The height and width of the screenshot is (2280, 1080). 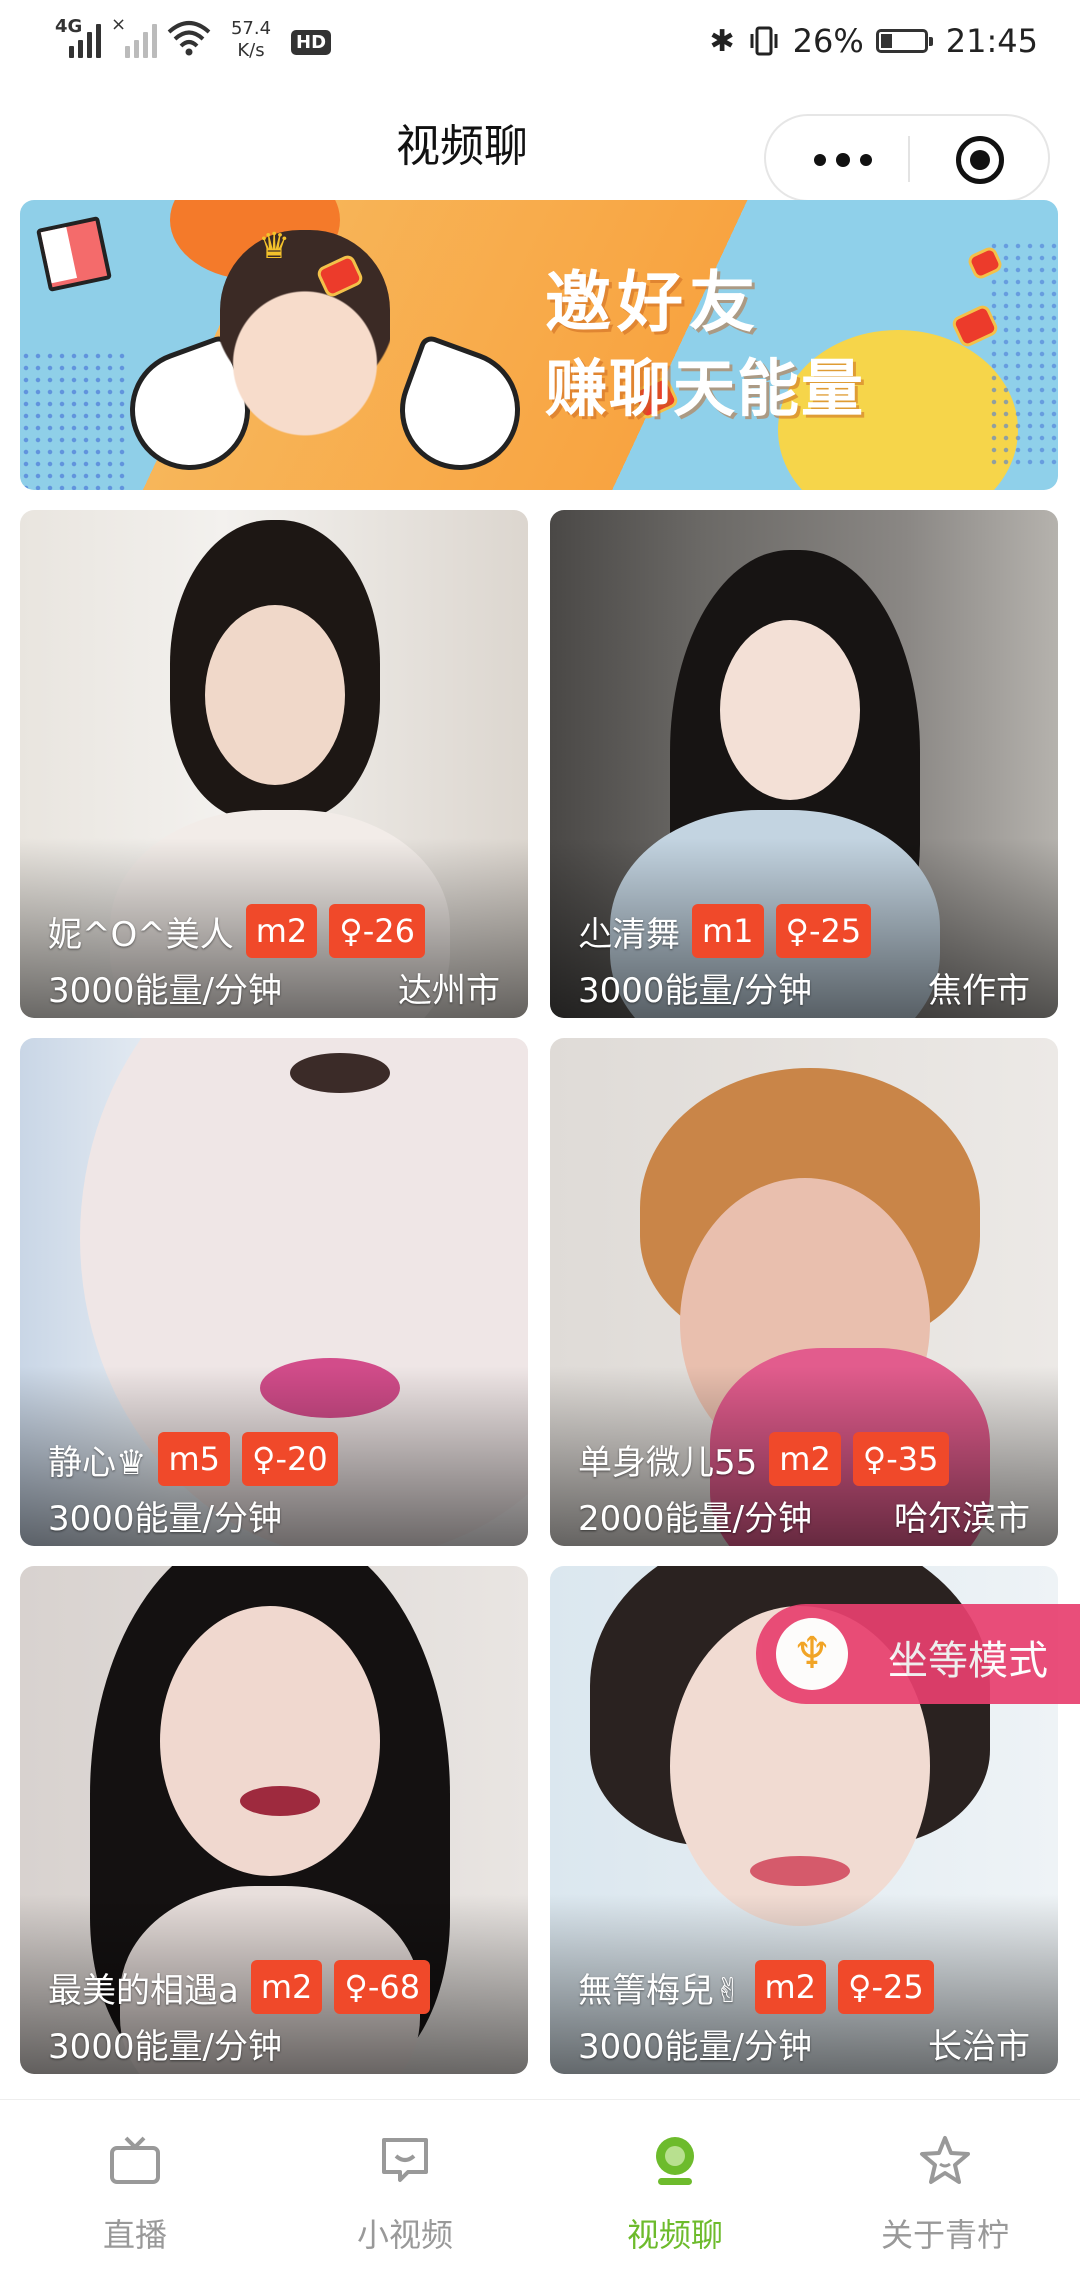 I want to click on tab-label: 直播, so click(x=134, y=2235).